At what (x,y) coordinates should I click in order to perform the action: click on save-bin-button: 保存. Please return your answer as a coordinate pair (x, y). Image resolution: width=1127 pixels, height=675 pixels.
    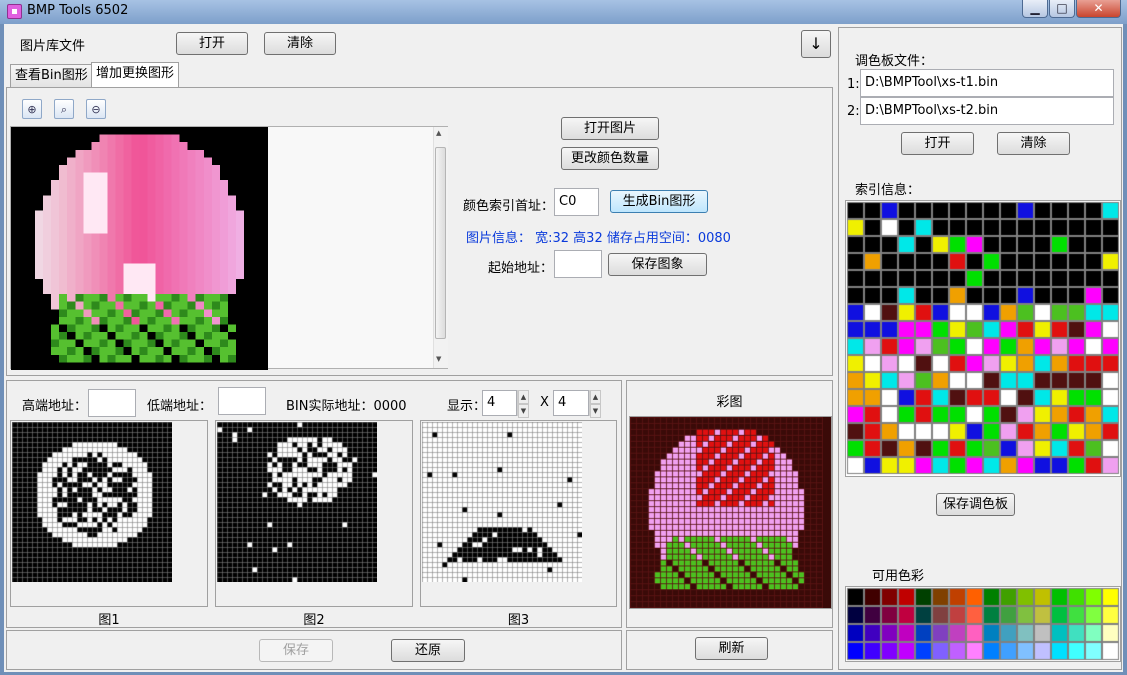
    Looking at the image, I should click on (296, 650).